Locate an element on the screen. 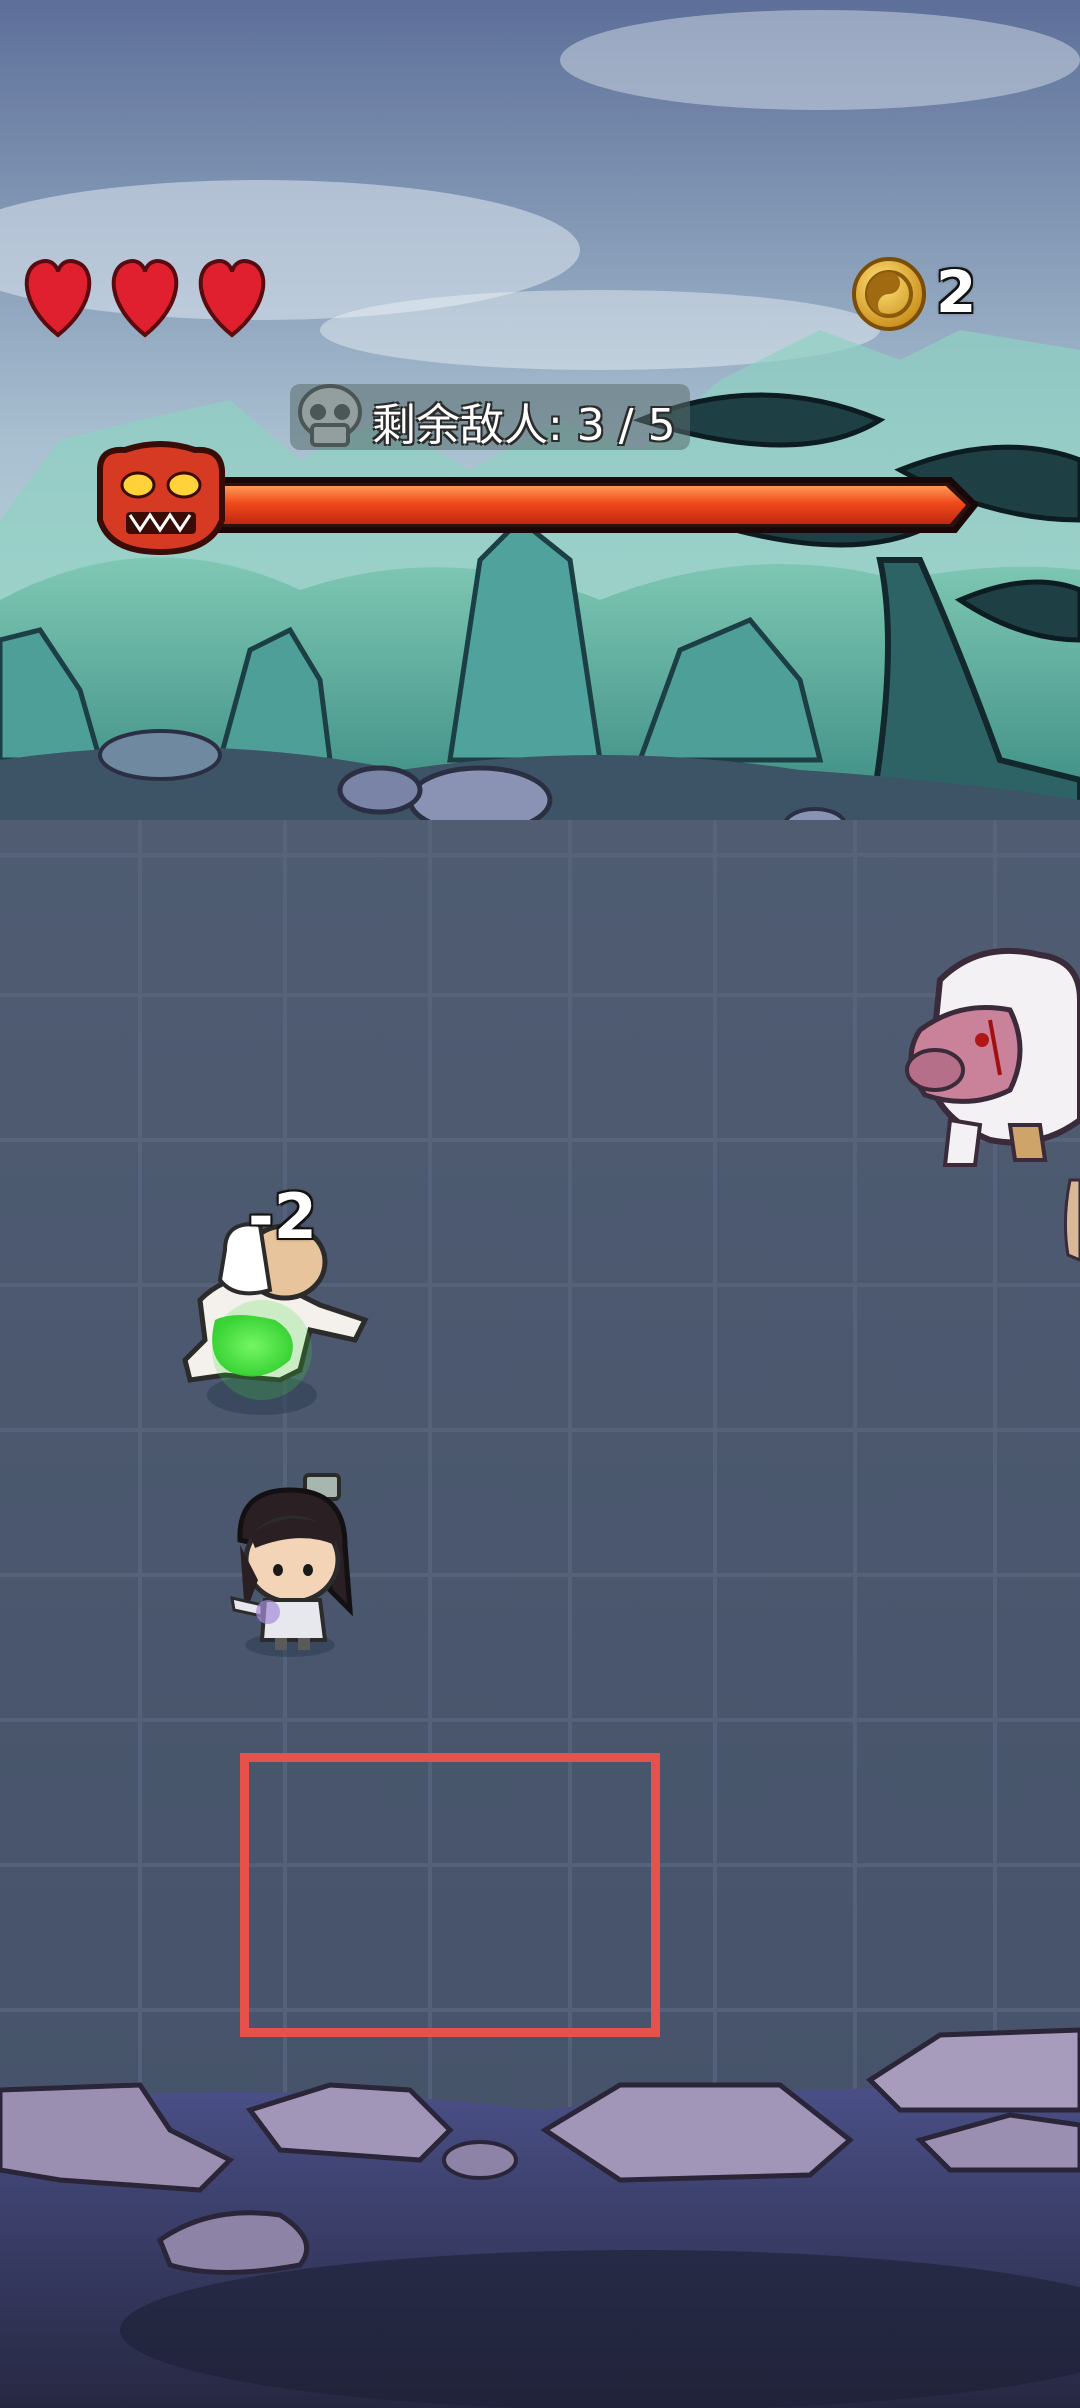  demon-mask-icon is located at coordinates (161, 498).